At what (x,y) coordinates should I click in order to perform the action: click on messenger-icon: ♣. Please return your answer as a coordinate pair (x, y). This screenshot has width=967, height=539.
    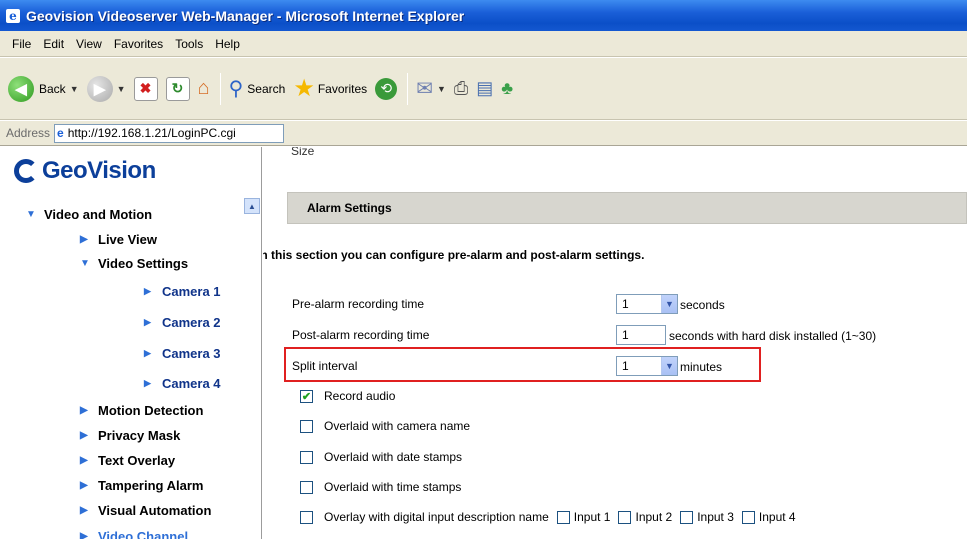
    Looking at the image, I should click on (507, 88).